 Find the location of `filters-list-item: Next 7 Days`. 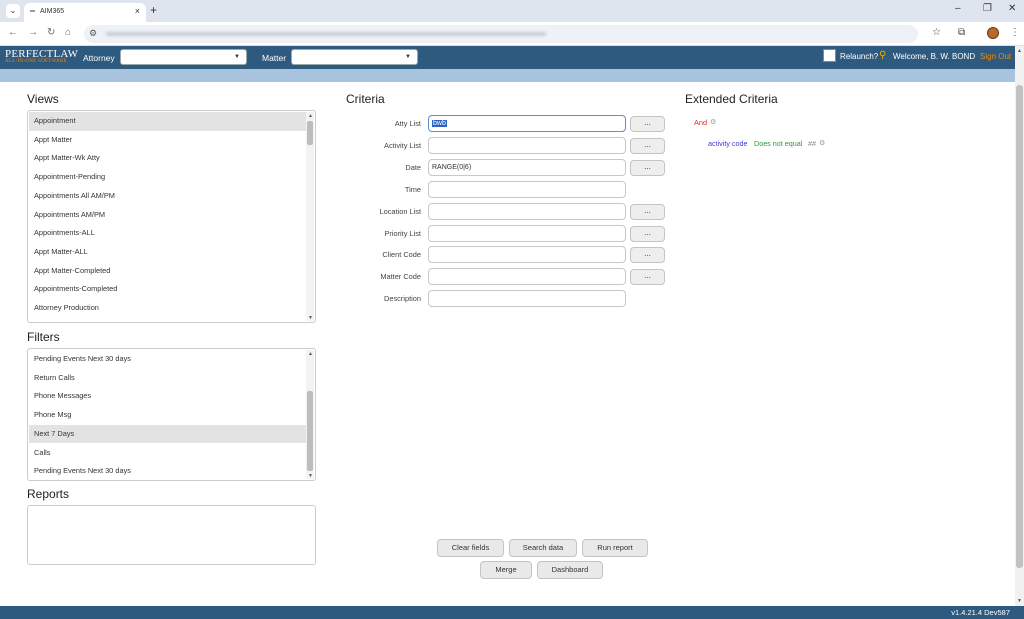

filters-list-item: Next 7 Days is located at coordinates (168, 434).